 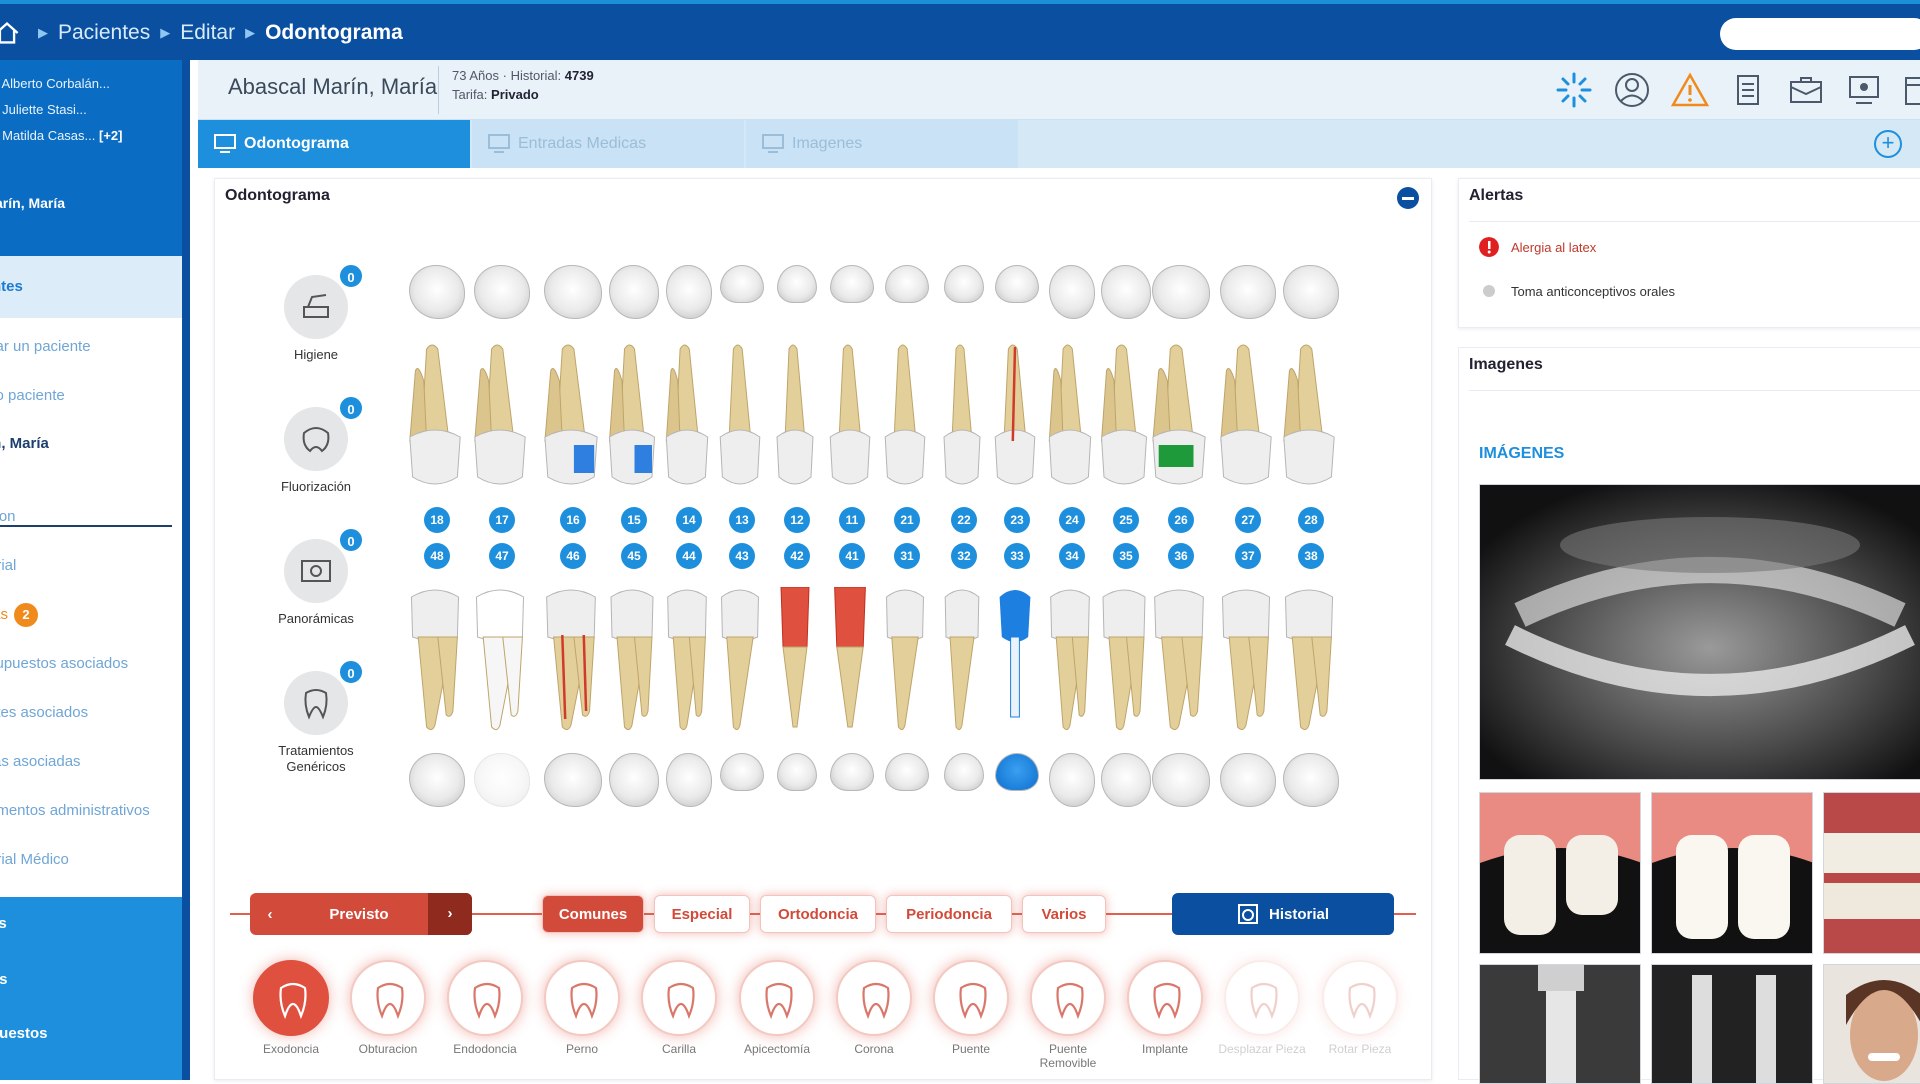 I want to click on tooth-number-32: 32, so click(x=964, y=556).